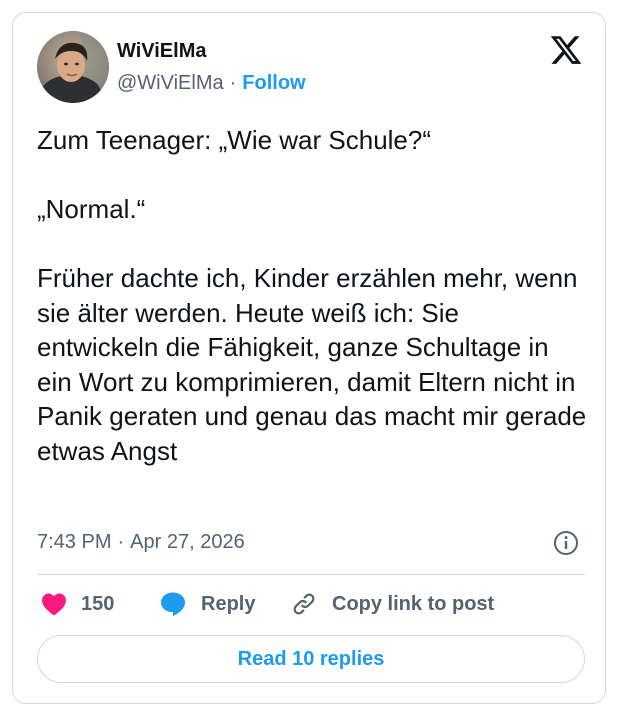  Describe the element at coordinates (173, 604) in the screenshot. I see `speech-bubble-icon` at that location.